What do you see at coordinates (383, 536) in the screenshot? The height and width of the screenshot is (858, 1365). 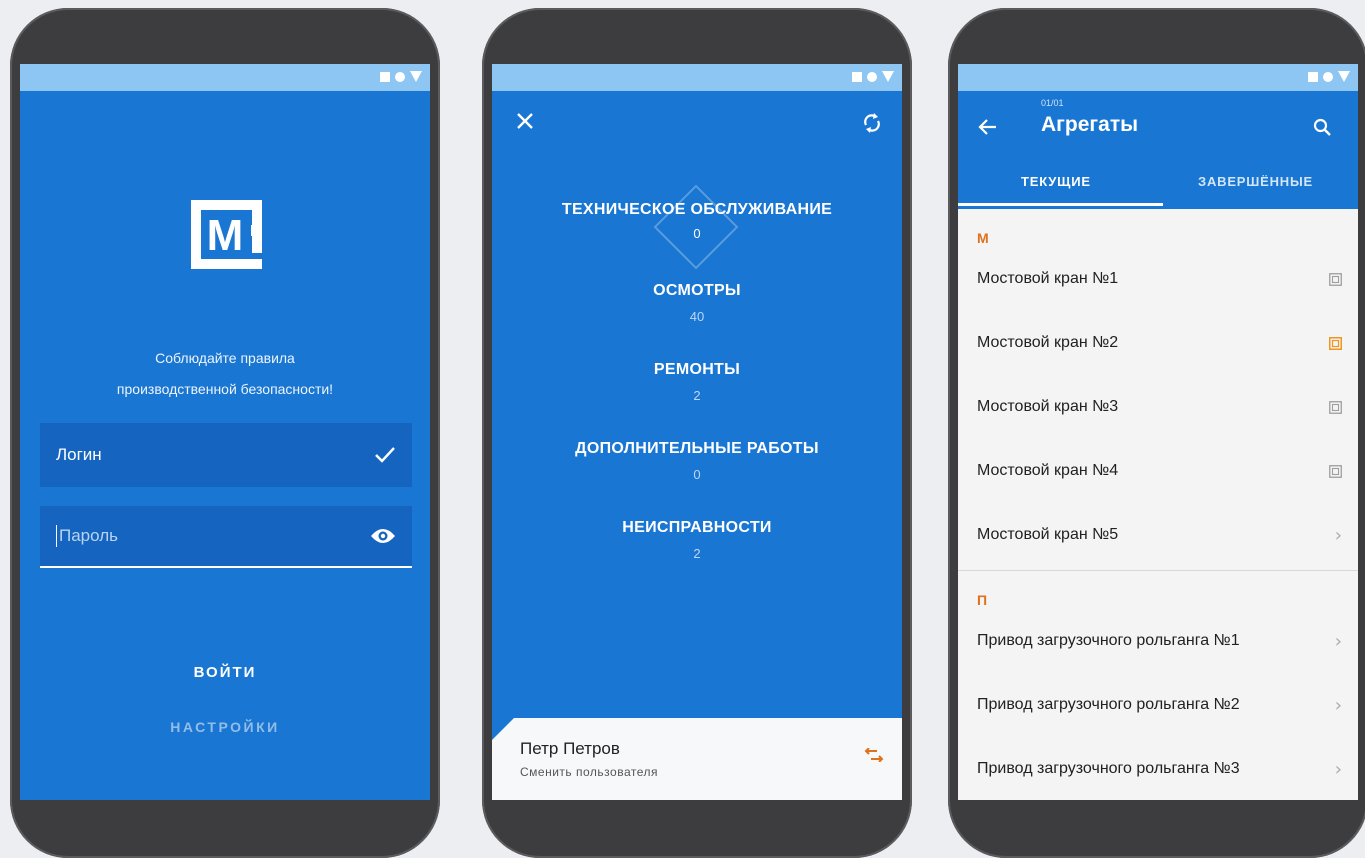 I see `eye-icon` at bounding box center [383, 536].